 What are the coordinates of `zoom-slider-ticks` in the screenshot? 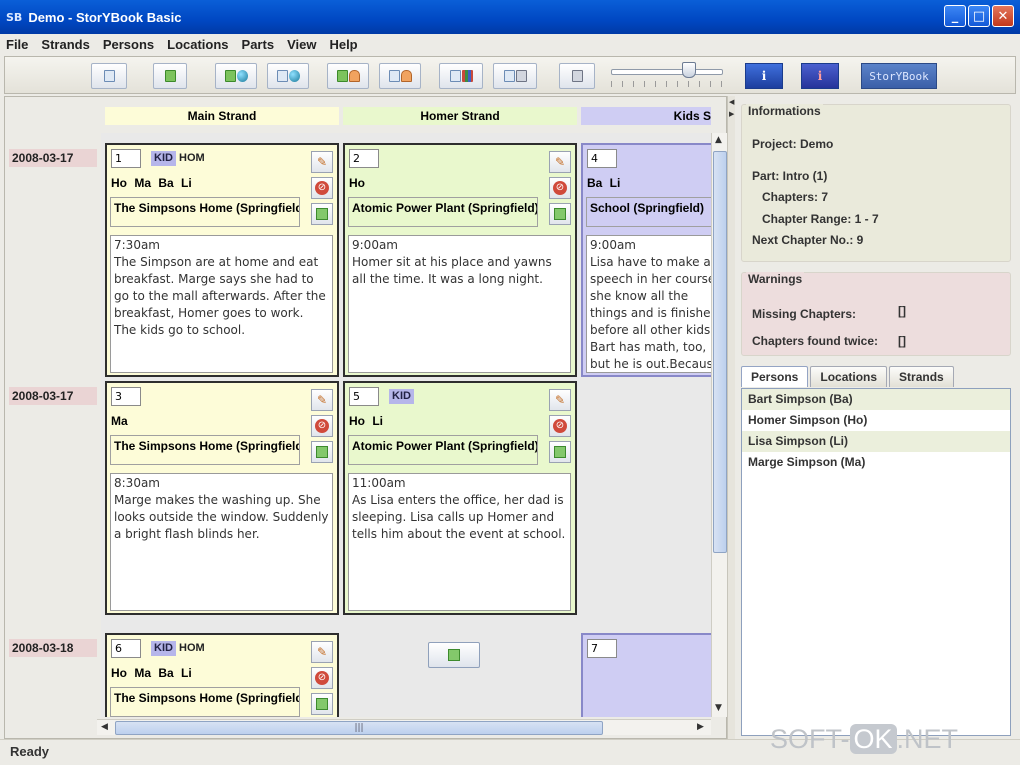 It's located at (667, 84).